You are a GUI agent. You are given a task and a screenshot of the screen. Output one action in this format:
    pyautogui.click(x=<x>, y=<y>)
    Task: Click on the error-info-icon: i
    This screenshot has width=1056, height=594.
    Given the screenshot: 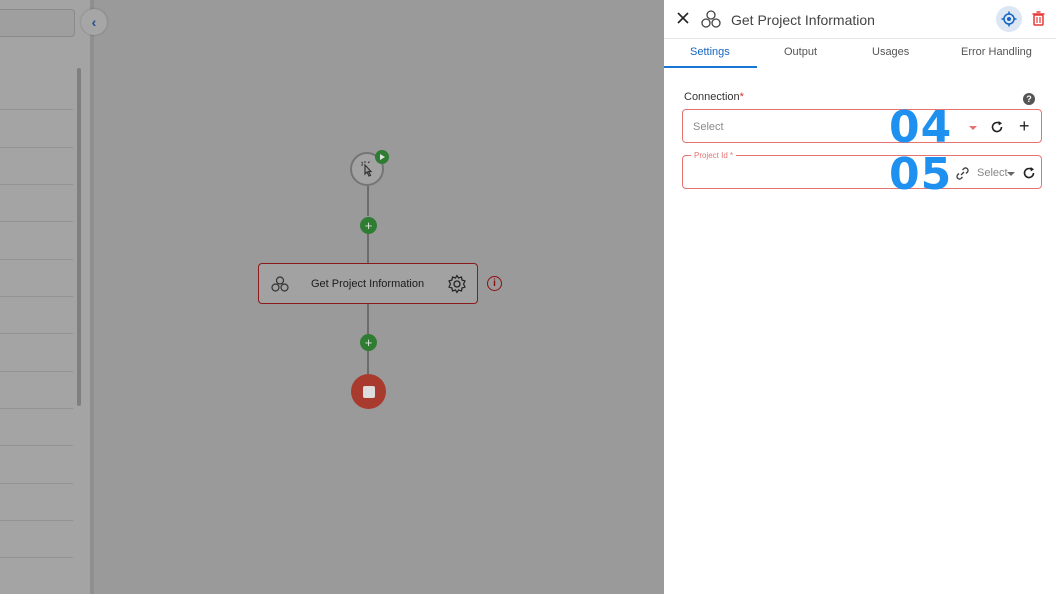 What is the action you would take?
    pyautogui.click(x=494, y=283)
    